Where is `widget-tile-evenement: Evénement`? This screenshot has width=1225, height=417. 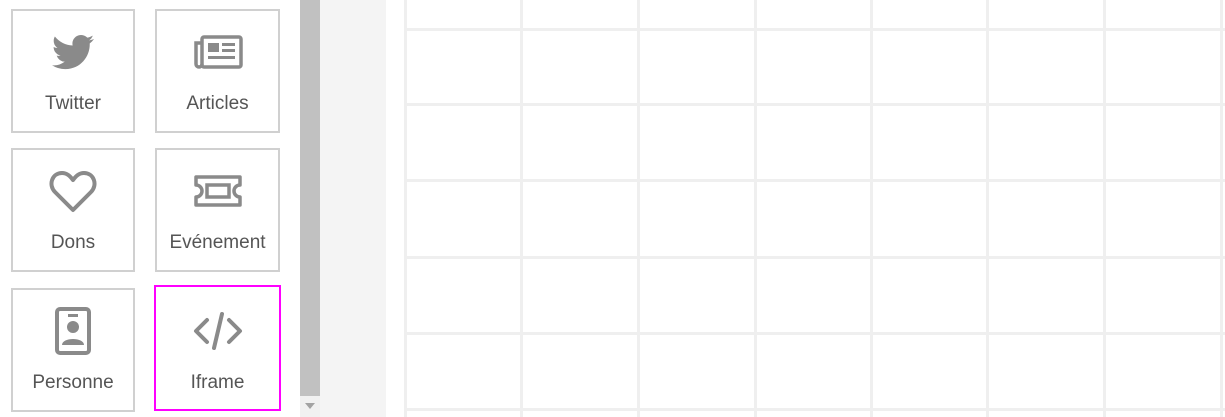
widget-tile-evenement: Evénement is located at coordinates (217, 210).